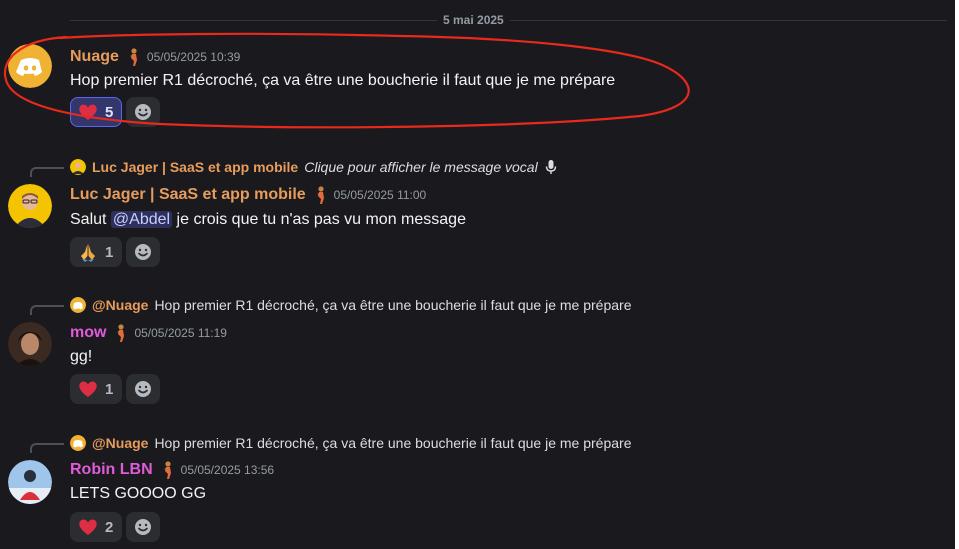 The height and width of the screenshot is (549, 959). Describe the element at coordinates (957, 274) in the screenshot. I see `window-edge` at that location.